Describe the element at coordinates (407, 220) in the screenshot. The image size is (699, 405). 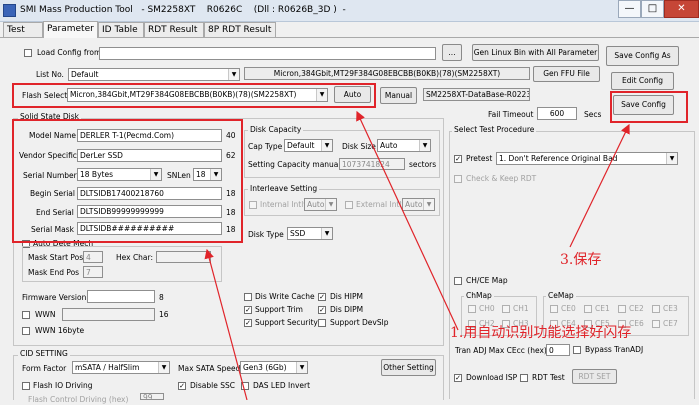
I see `arrow-to-flash-select` at that location.